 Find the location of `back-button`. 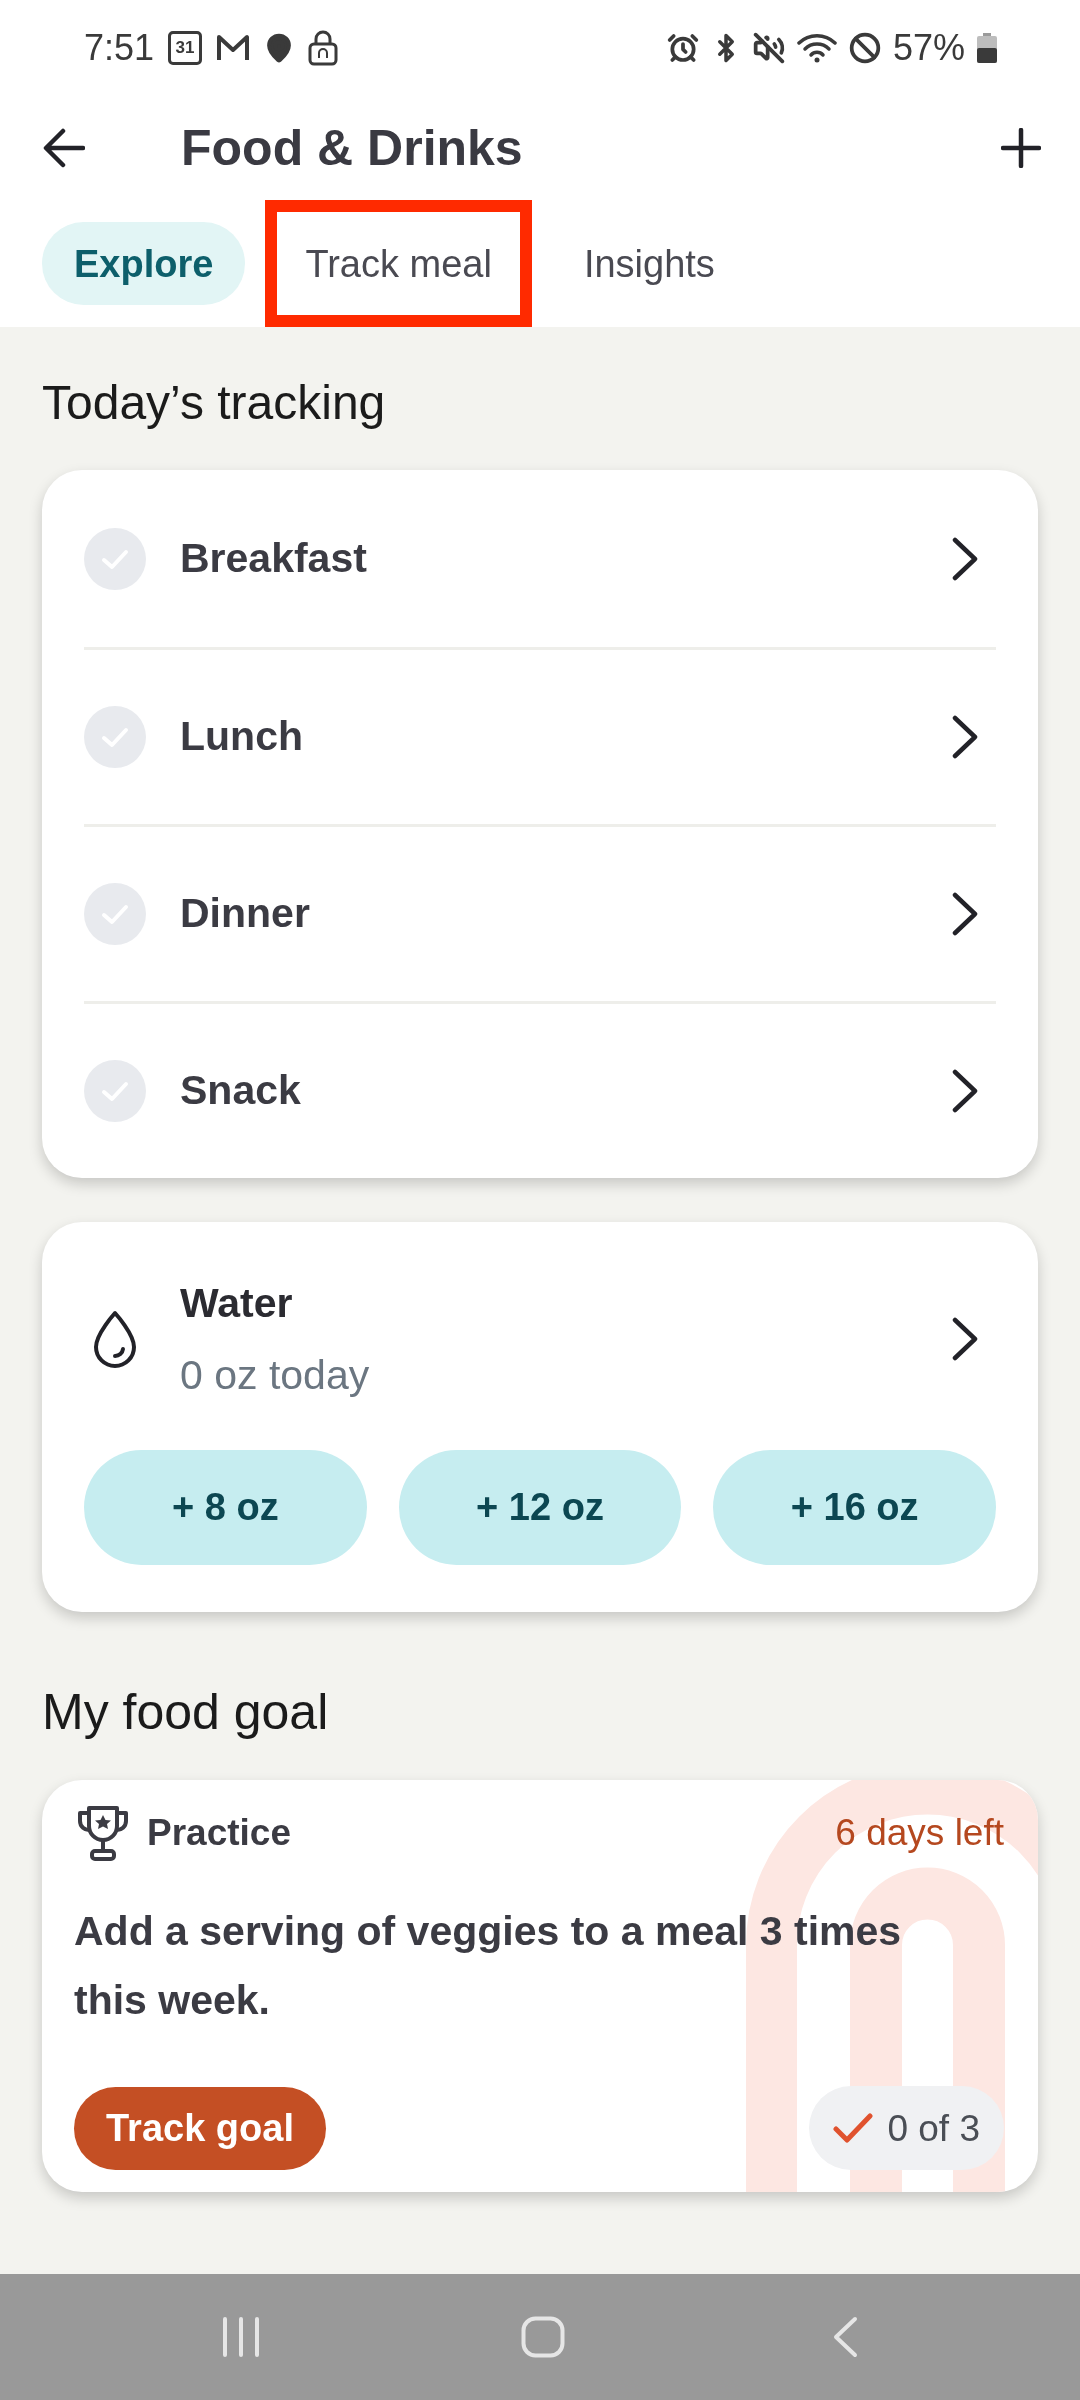

back-button is located at coordinates (64, 147).